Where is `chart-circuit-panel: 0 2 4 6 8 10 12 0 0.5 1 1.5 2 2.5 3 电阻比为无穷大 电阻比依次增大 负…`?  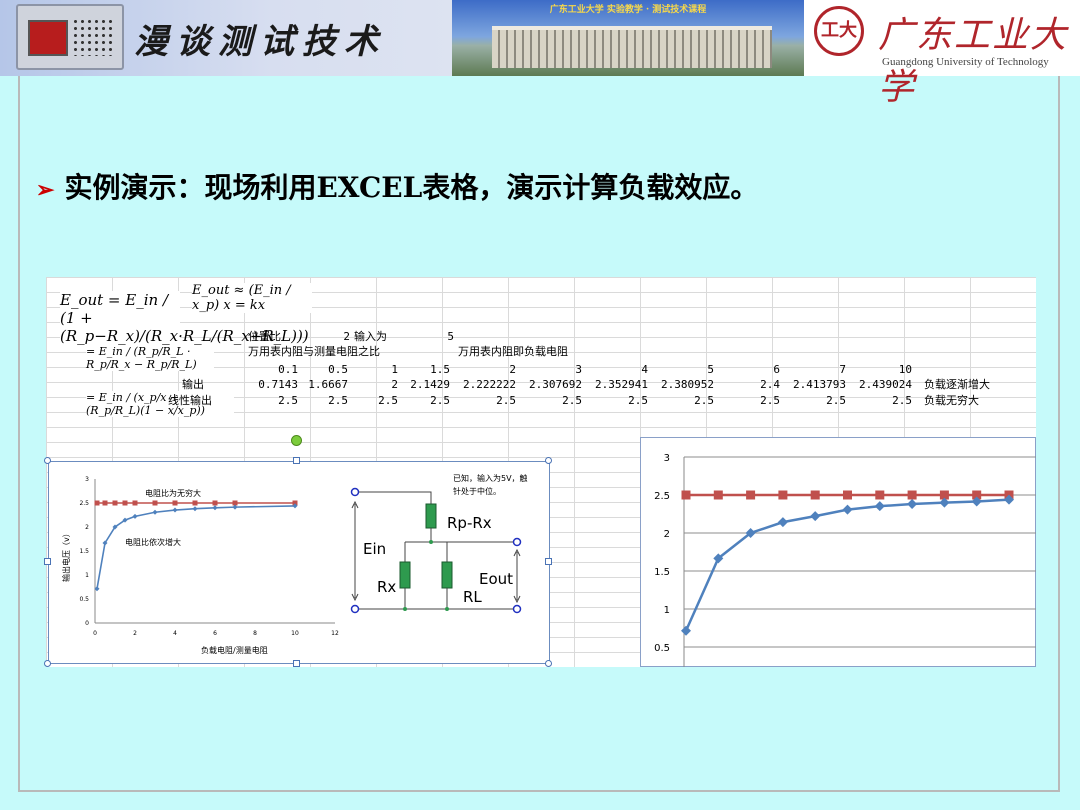
chart-circuit-panel: 0 2 4 6 8 10 12 0 0.5 1 1.5 2 2.5 3 电阻比为无穷大 电阻比依次增大 负… is located at coordinates (299, 562).